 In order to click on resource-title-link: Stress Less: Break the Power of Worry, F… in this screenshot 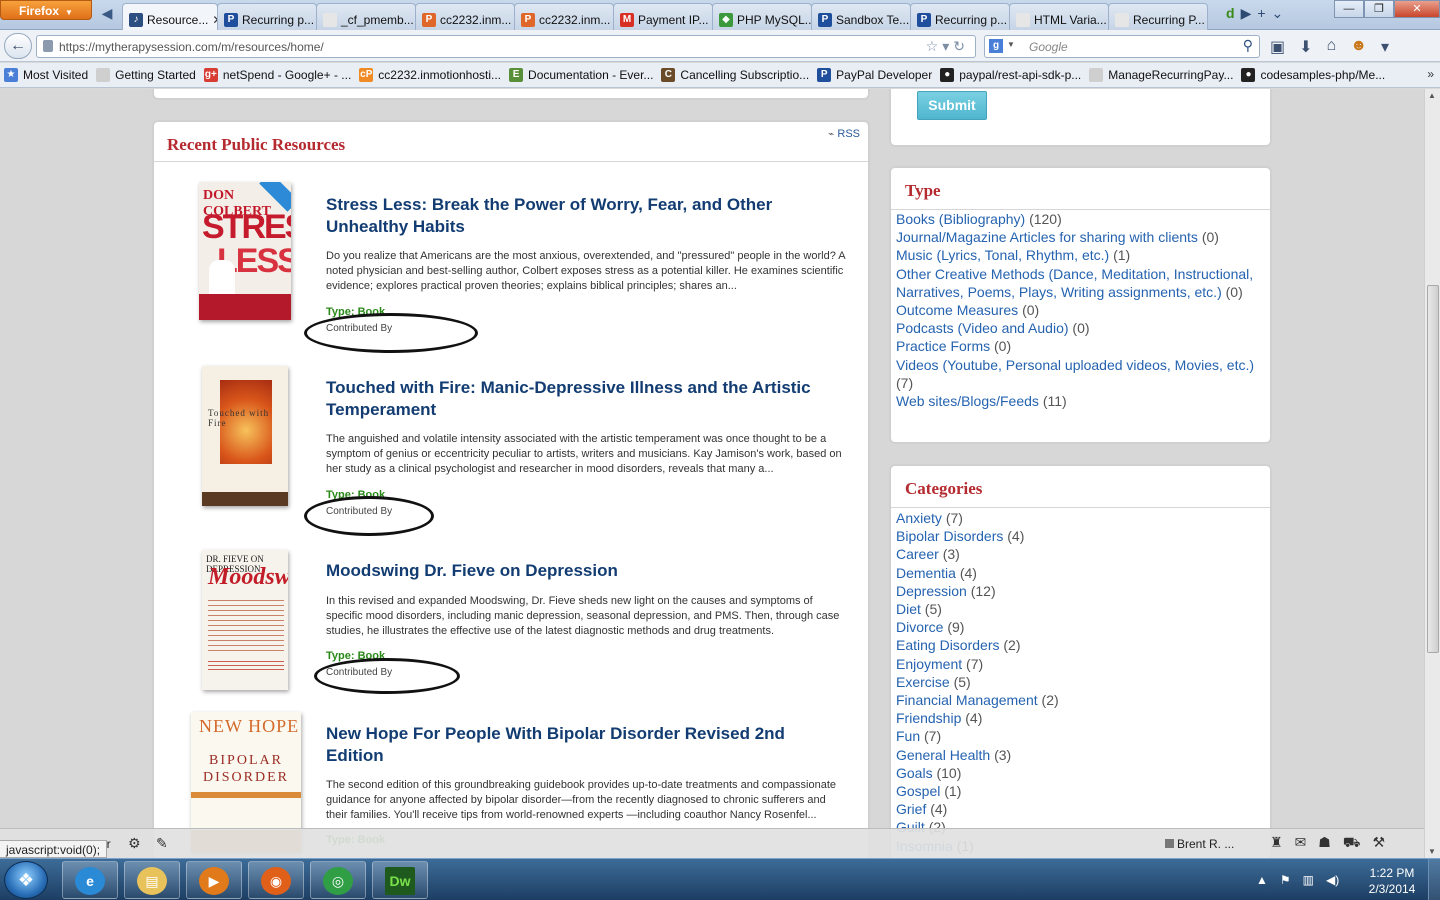, I will do `click(586, 216)`.